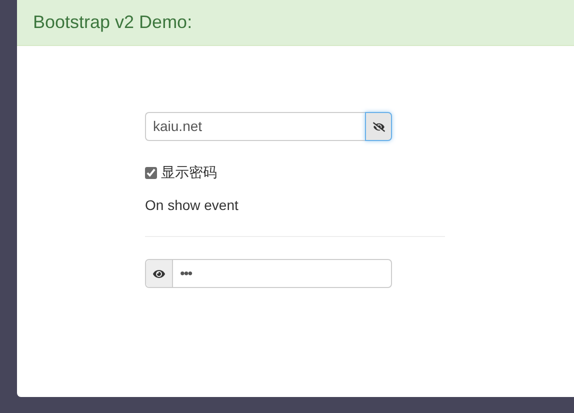 This screenshot has width=574, height=413. I want to click on checkbox-label: 显示密码, so click(189, 172).